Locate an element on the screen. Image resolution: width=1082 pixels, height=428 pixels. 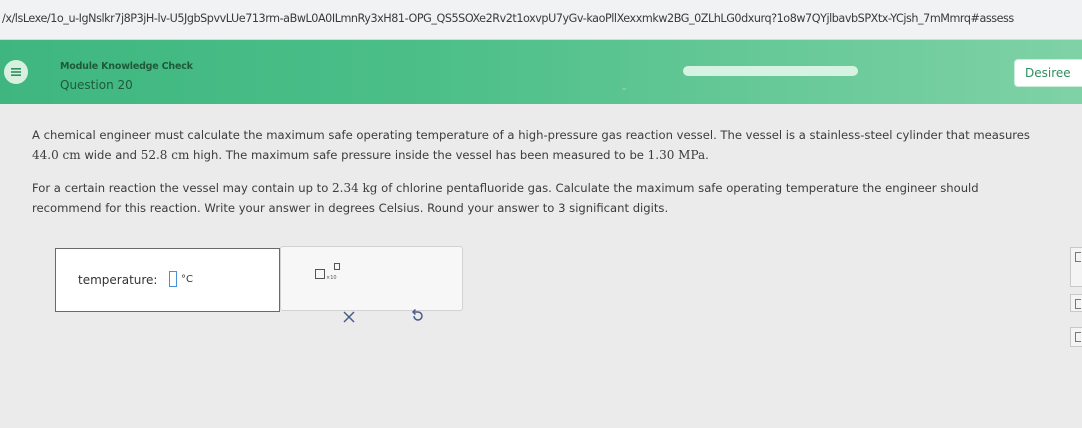
answer-label: temperature: is located at coordinates (118, 280).